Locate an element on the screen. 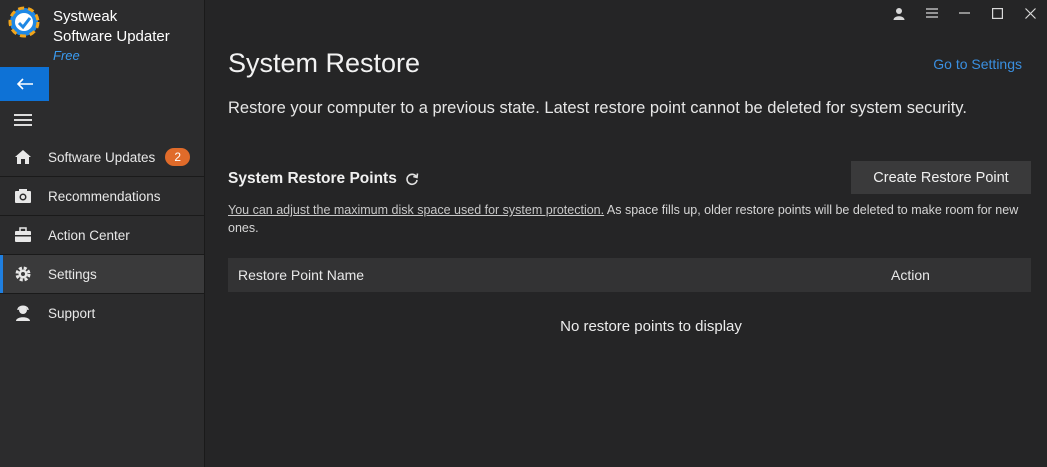 This screenshot has height=467, width=1047. briefcase-icon is located at coordinates (23, 235).